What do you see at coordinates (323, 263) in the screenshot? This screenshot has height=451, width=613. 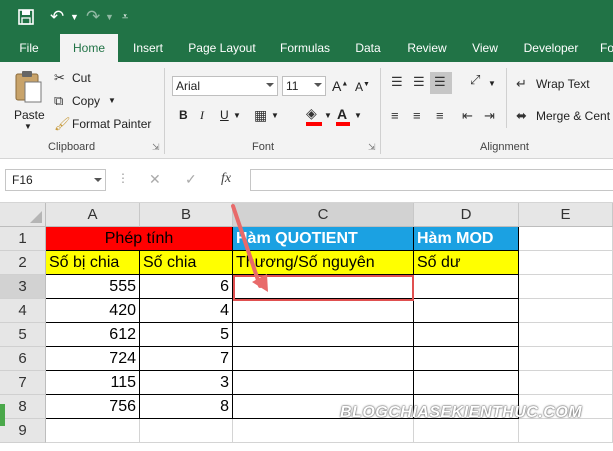 I see `cell-c2: Thương/Số nguyên` at bounding box center [323, 263].